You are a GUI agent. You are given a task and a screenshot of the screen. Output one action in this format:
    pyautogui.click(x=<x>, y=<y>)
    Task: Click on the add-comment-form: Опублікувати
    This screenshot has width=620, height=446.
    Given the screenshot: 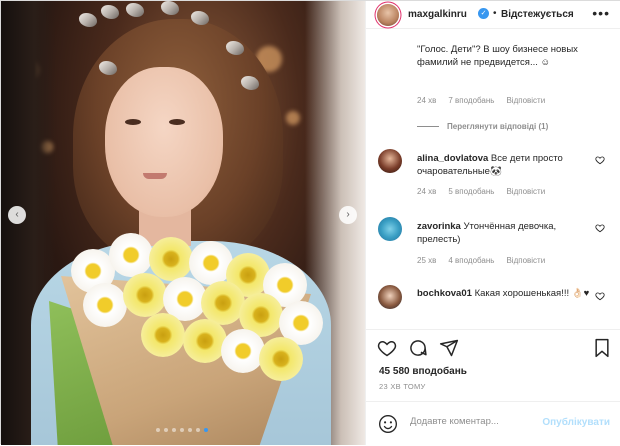 What is the action you would take?
    pyautogui.click(x=493, y=423)
    